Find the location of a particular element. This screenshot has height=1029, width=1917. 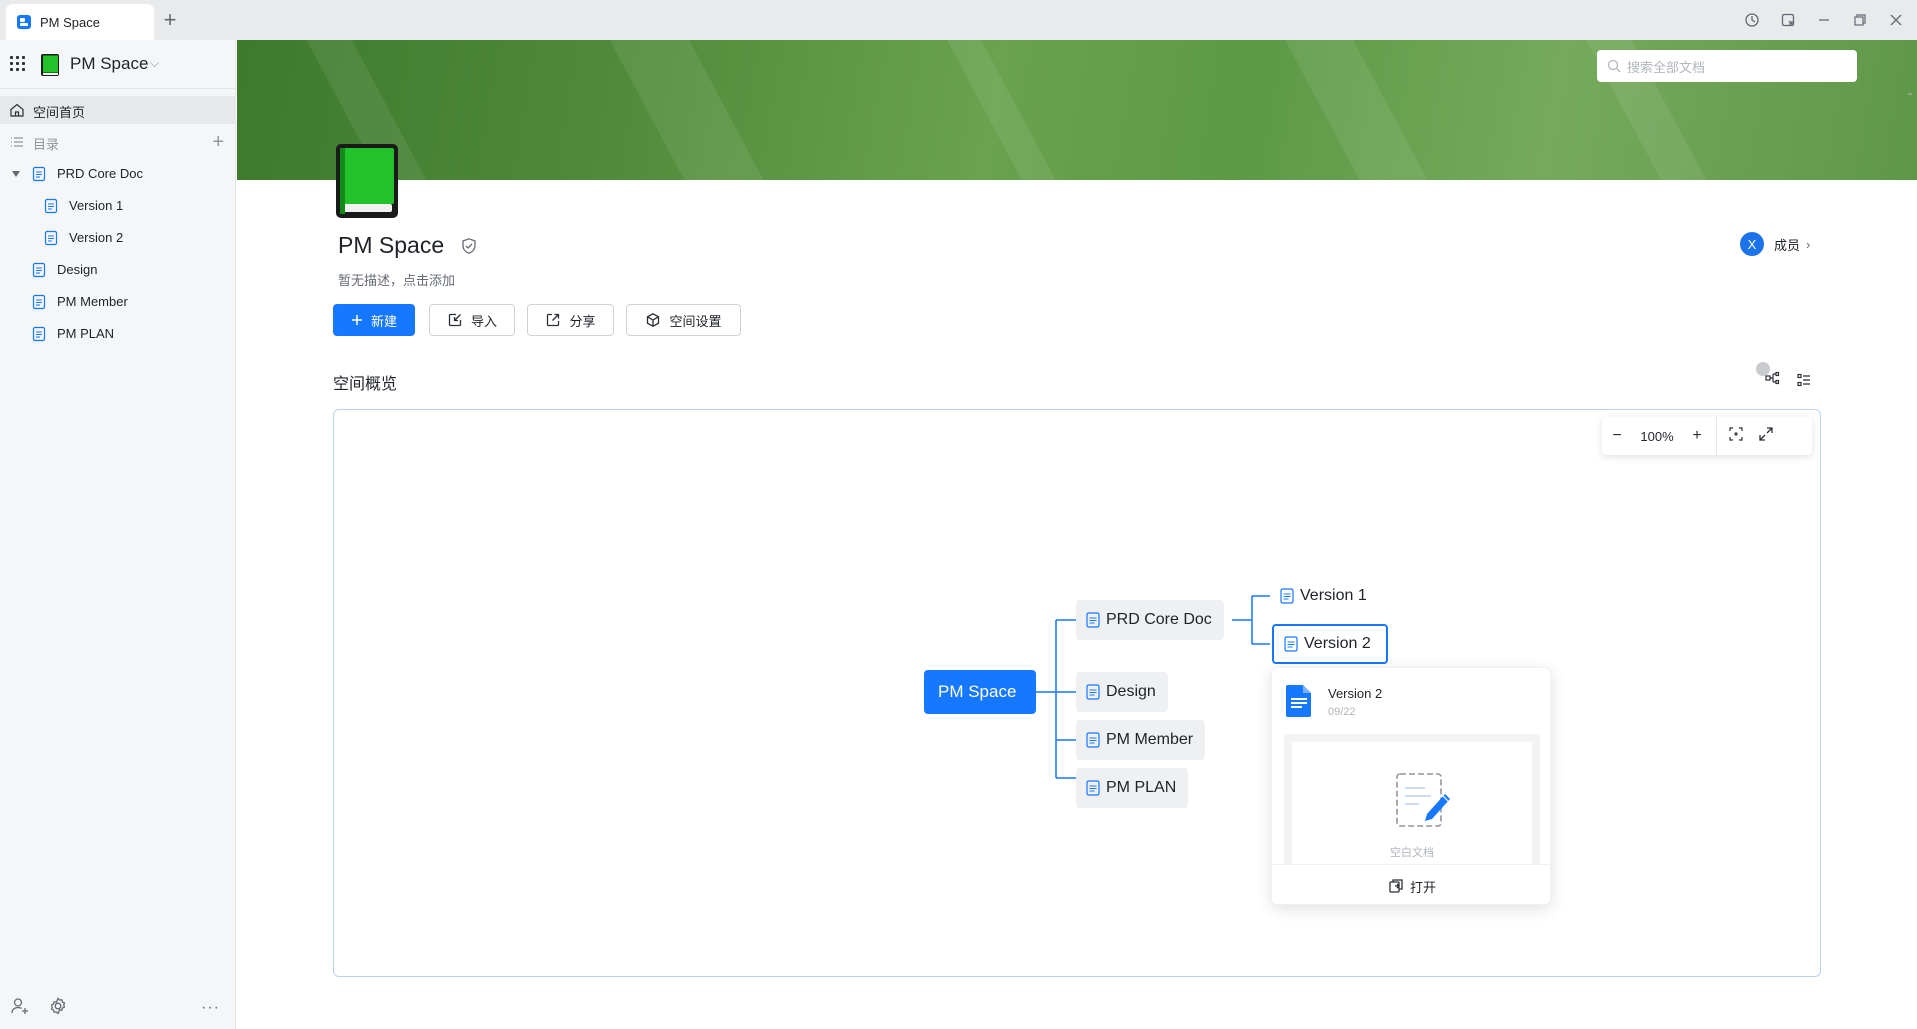

share-icon is located at coordinates (553, 320).